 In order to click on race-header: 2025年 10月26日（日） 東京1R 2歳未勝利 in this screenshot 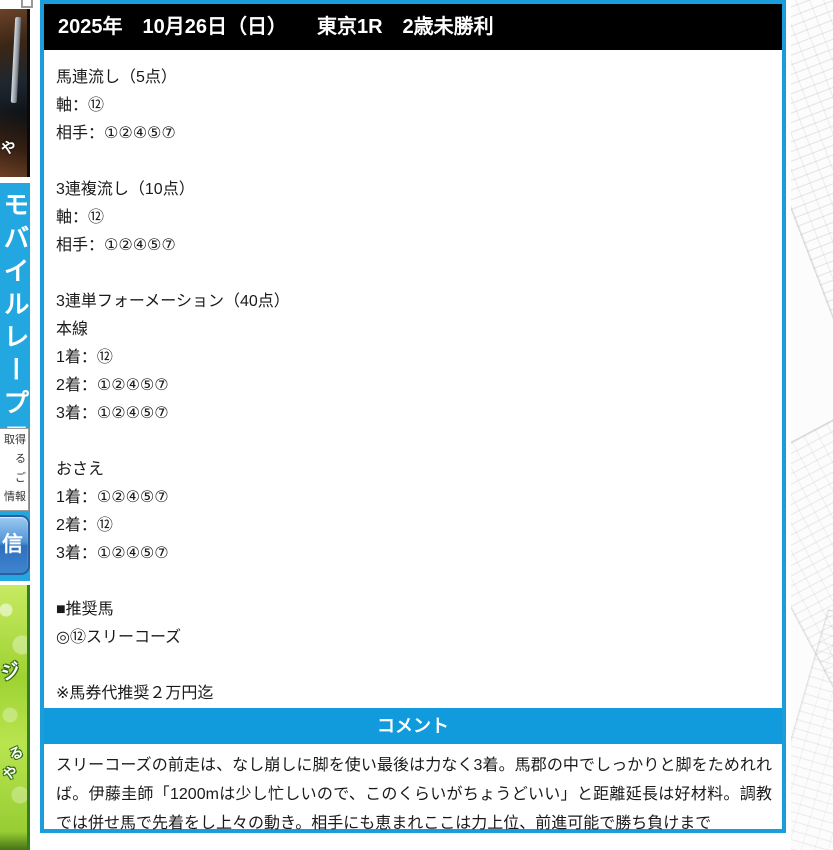, I will do `click(413, 27)`.